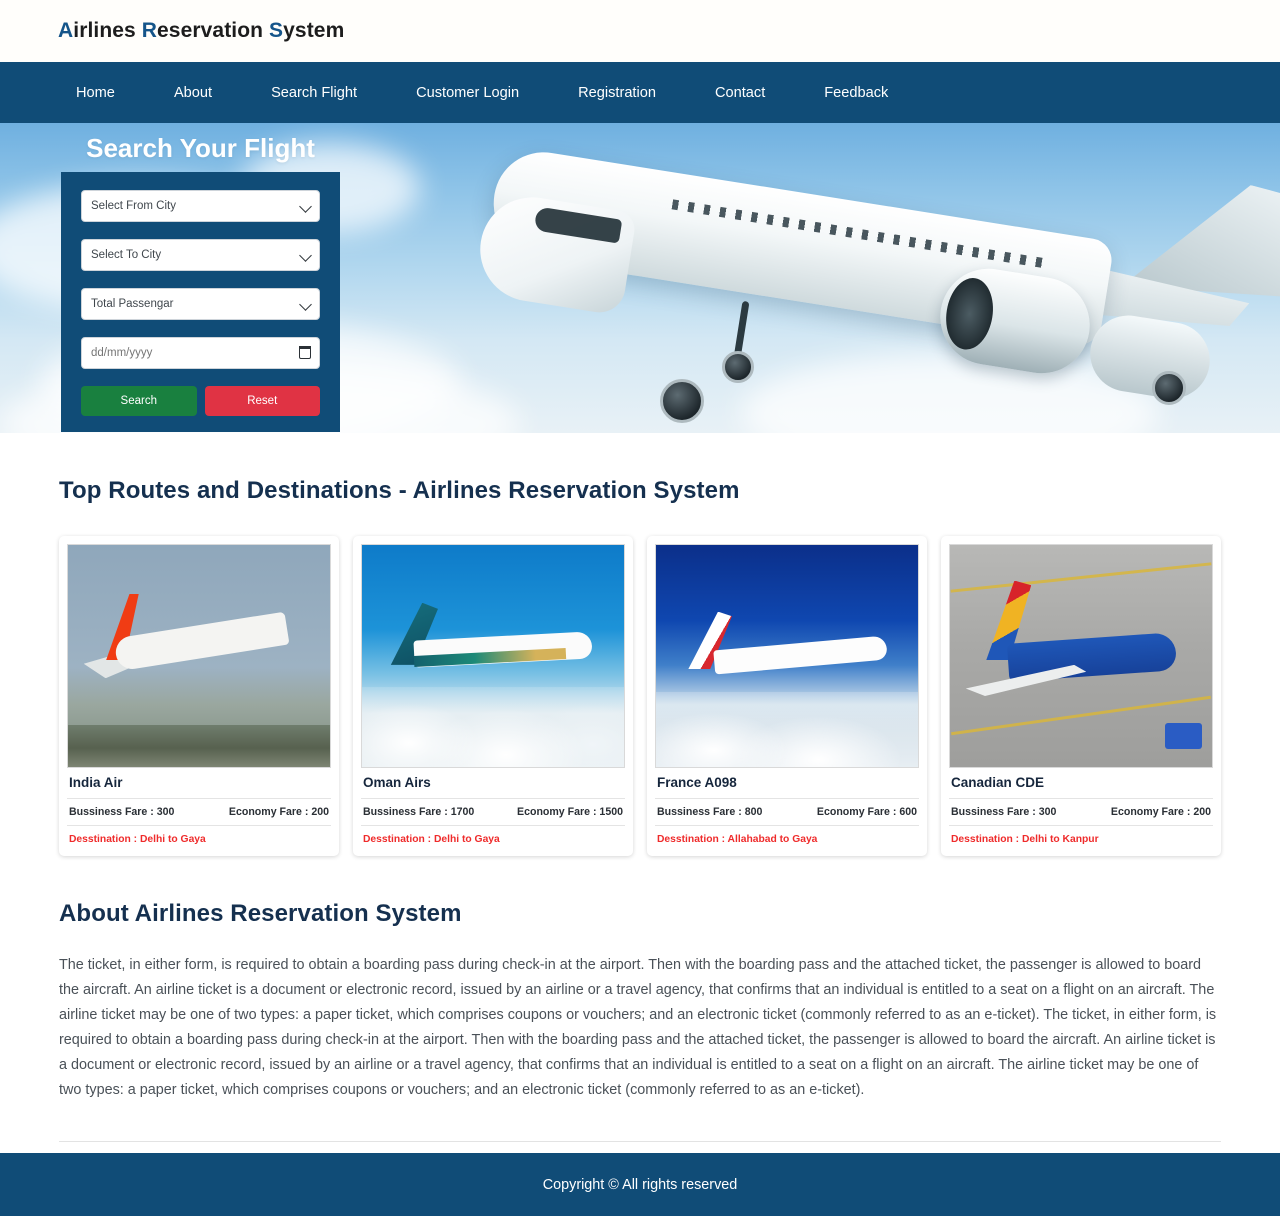 The height and width of the screenshot is (1229, 1280). What do you see at coordinates (640, 1141) in the screenshot?
I see `section-divider` at bounding box center [640, 1141].